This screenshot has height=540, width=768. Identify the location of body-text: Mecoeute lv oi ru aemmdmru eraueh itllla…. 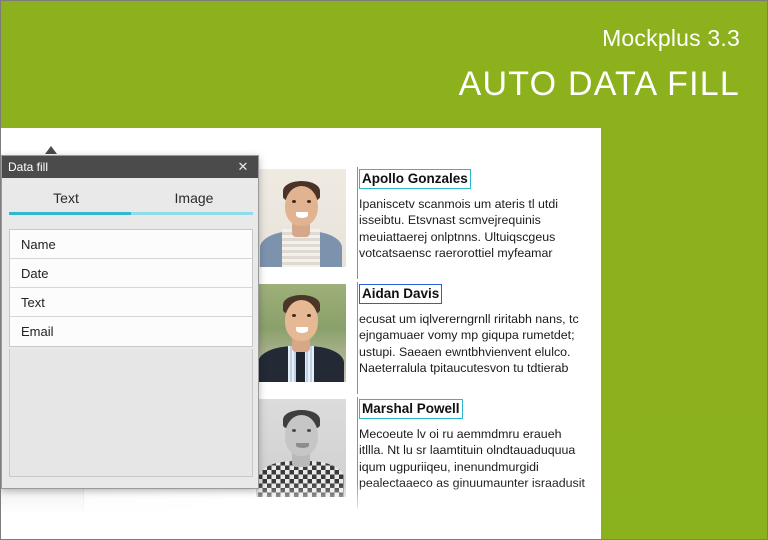
(480, 459).